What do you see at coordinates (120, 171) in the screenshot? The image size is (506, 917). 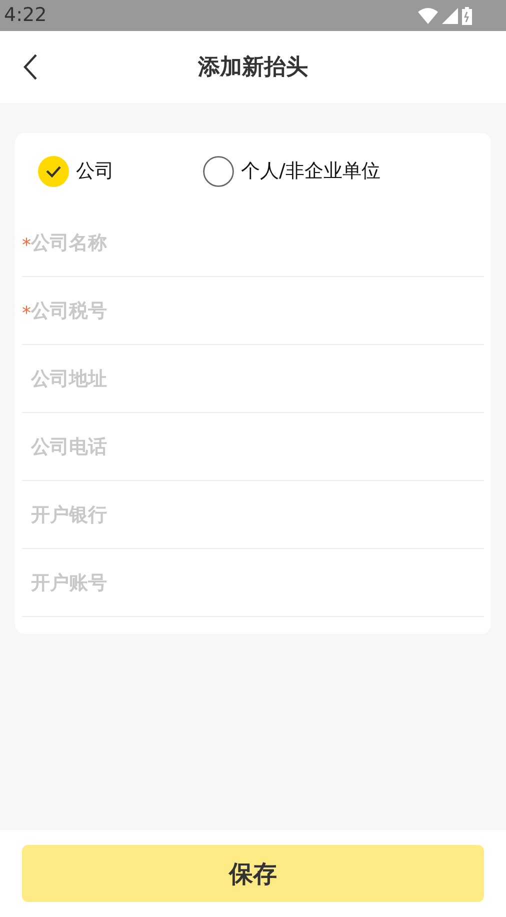 I see `invoice-type-radio: 公司` at bounding box center [120, 171].